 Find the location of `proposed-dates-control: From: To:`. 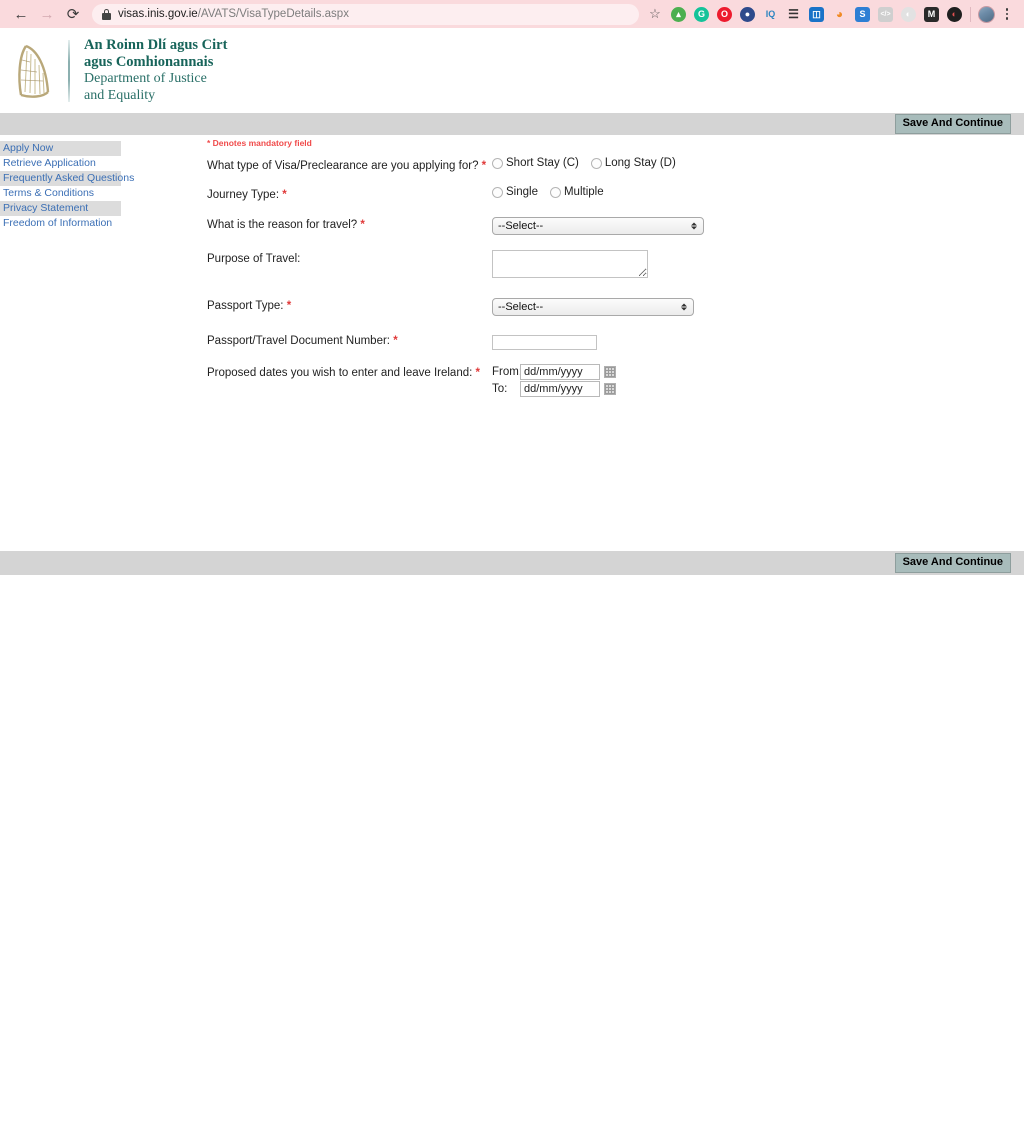

proposed-dates-control: From: To: is located at coordinates (649, 381).